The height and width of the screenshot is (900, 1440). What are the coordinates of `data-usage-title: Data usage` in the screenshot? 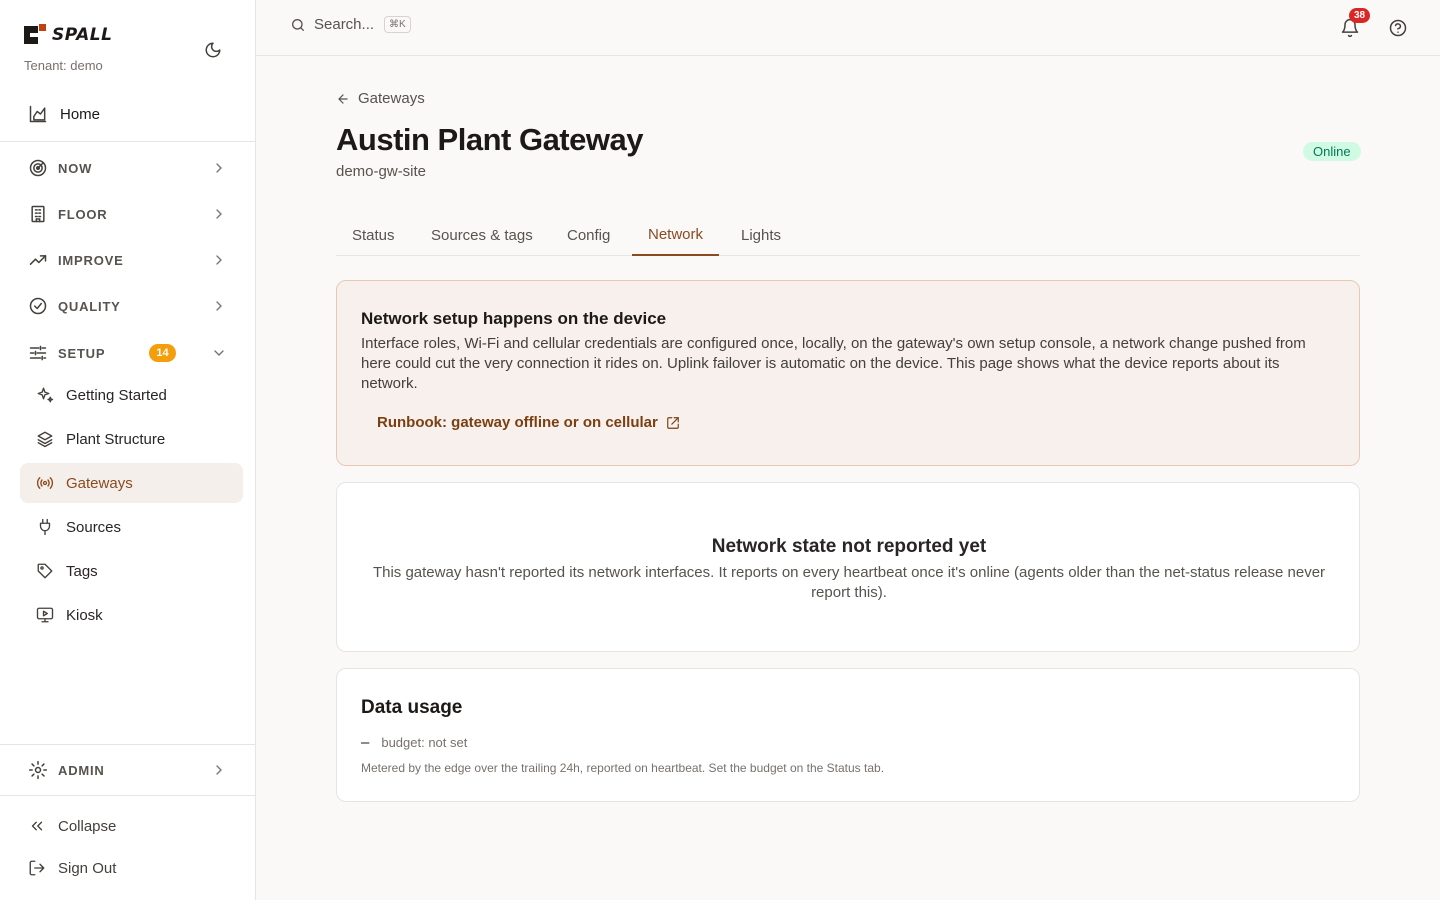 It's located at (412, 707).